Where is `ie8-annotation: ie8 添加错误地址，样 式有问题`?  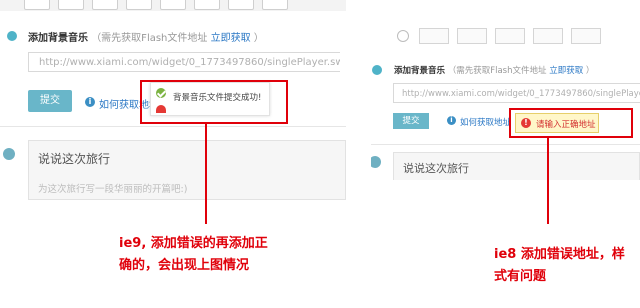 ie8-annotation: ie8 添加错误地址，样 式有问题 is located at coordinates (559, 266).